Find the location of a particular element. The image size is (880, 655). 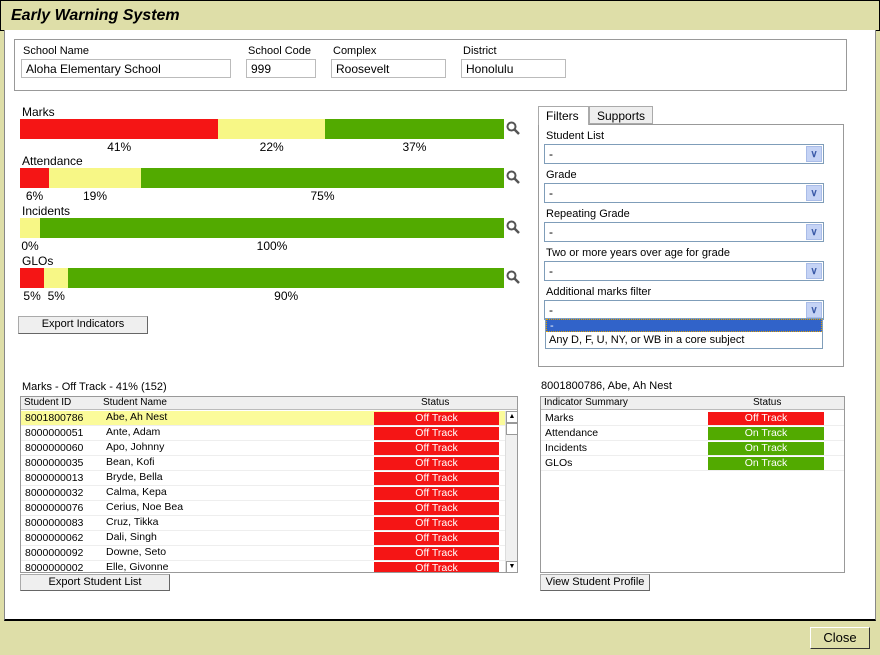

header-indicator-summary: Indicator Summary is located at coordinates (586, 402).